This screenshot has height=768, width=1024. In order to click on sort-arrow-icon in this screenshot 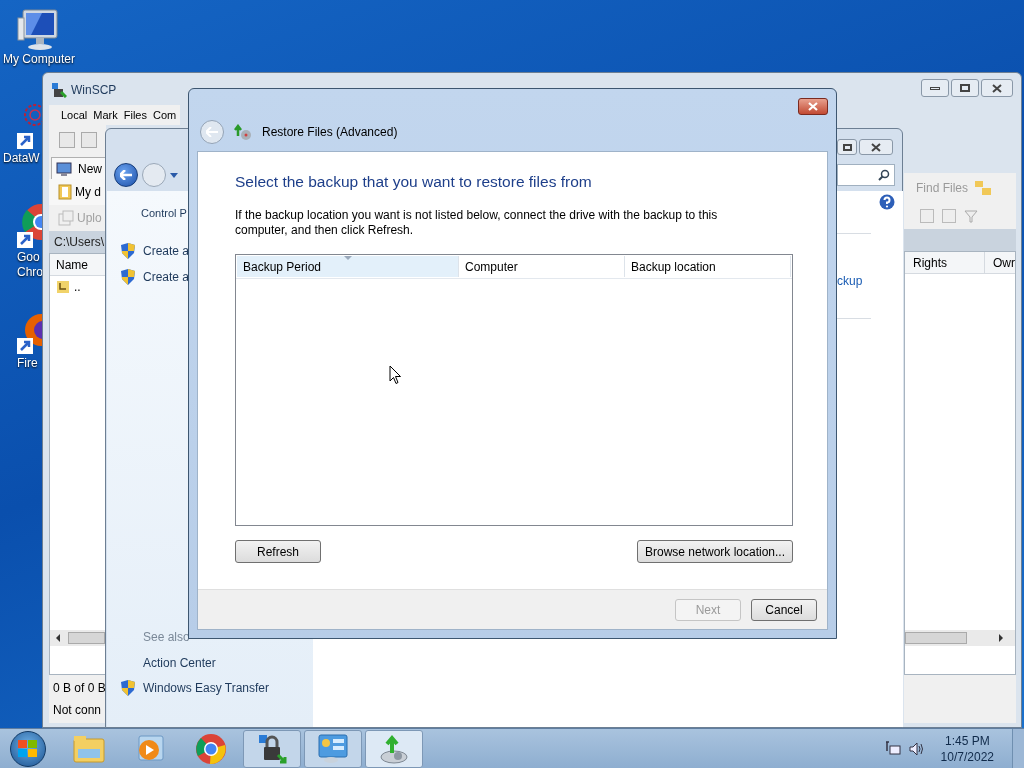, I will do `click(348, 258)`.